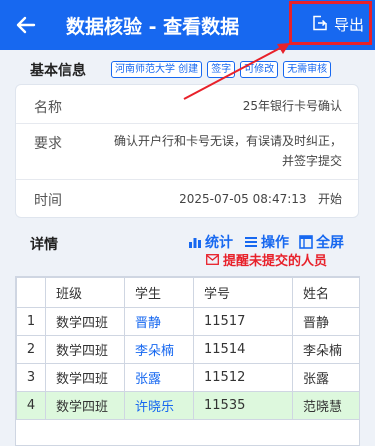  Describe the element at coordinates (320, 23) in the screenshot. I see `export-icon` at that location.